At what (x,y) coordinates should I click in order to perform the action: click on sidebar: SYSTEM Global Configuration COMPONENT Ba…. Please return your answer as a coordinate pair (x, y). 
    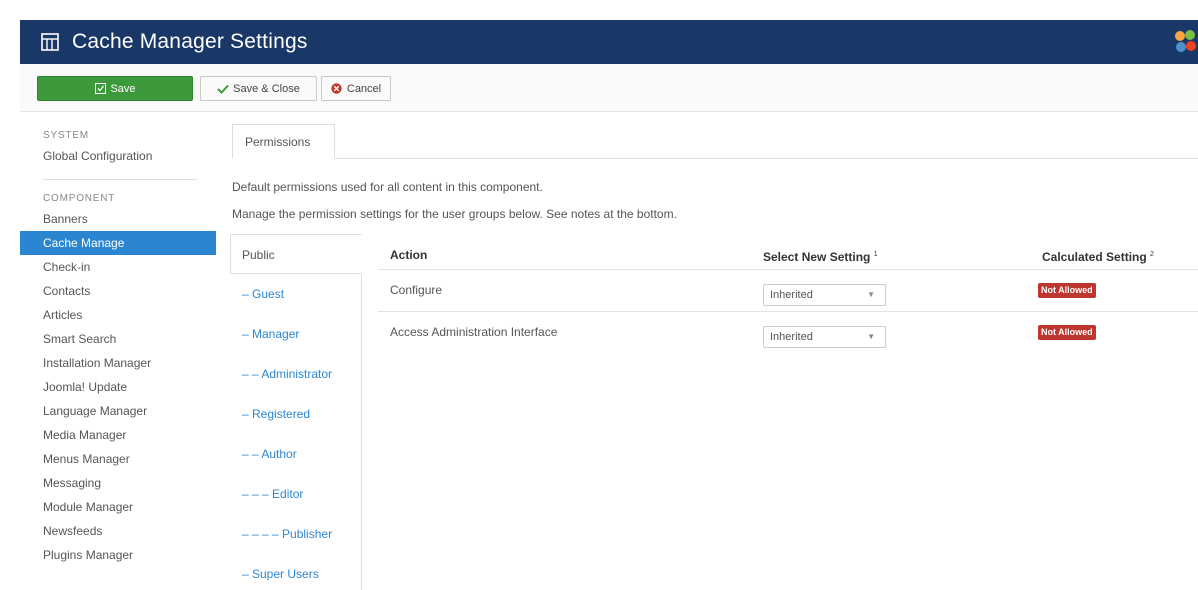
    Looking at the image, I should click on (118, 351).